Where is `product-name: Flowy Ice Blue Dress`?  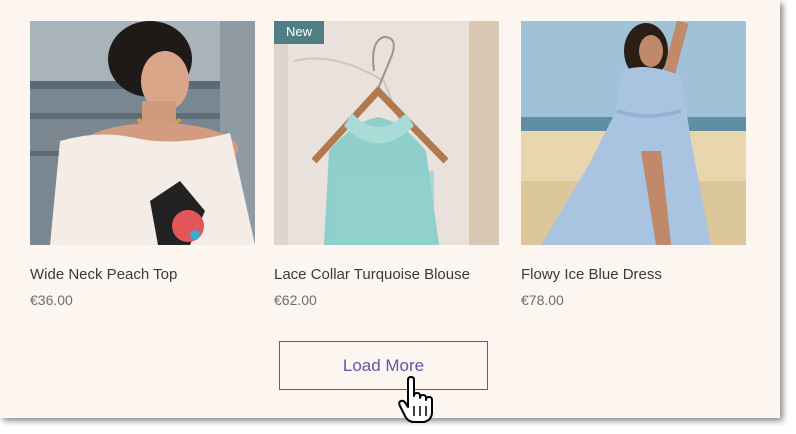
product-name: Flowy Ice Blue Dress is located at coordinates (633, 275).